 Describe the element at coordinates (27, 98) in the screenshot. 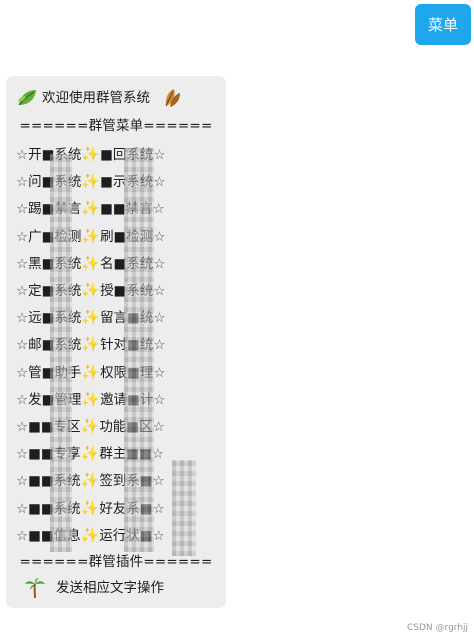

I see `leaf-icon` at that location.